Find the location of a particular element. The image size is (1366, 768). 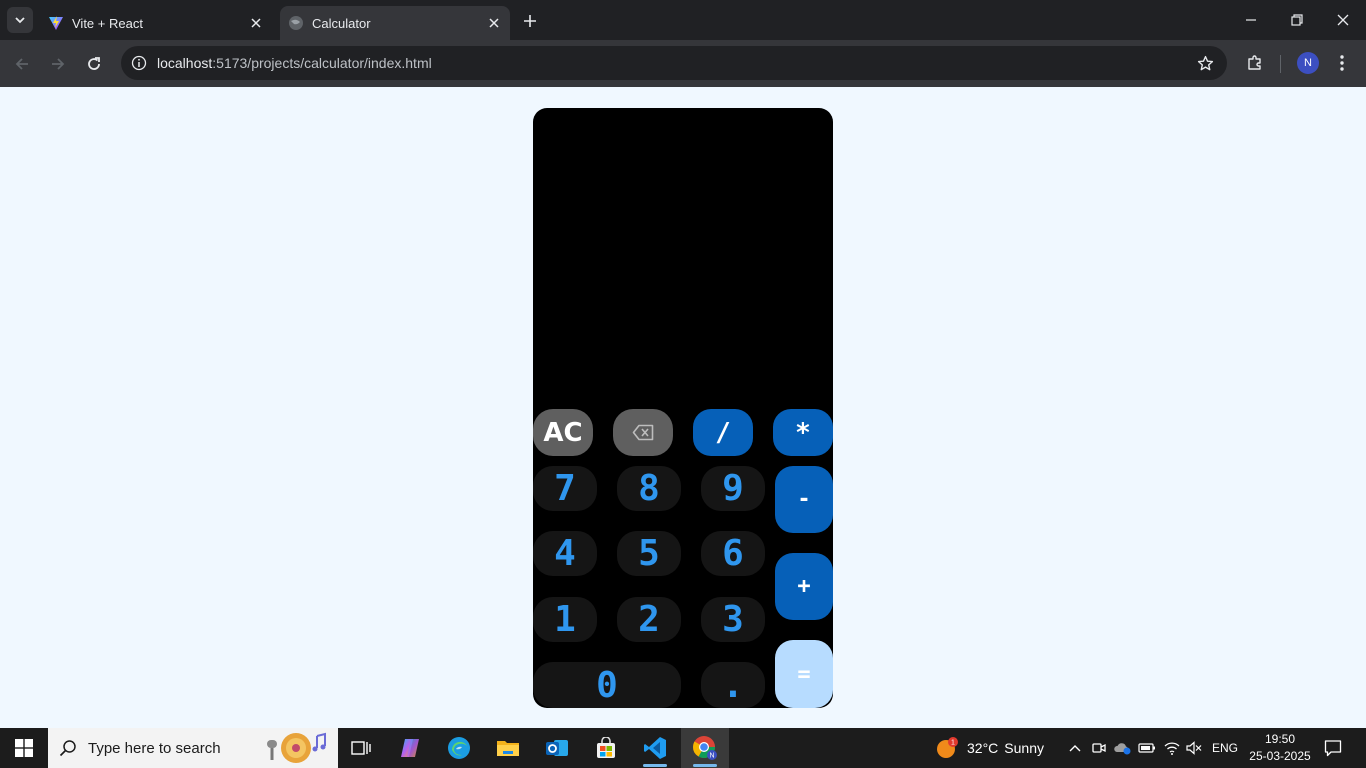

arrow-right-icon is located at coordinates (58, 64).